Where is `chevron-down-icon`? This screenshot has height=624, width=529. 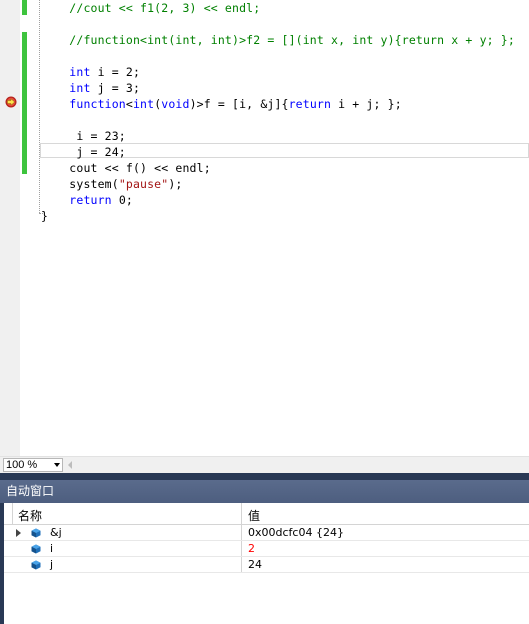 chevron-down-icon is located at coordinates (57, 465).